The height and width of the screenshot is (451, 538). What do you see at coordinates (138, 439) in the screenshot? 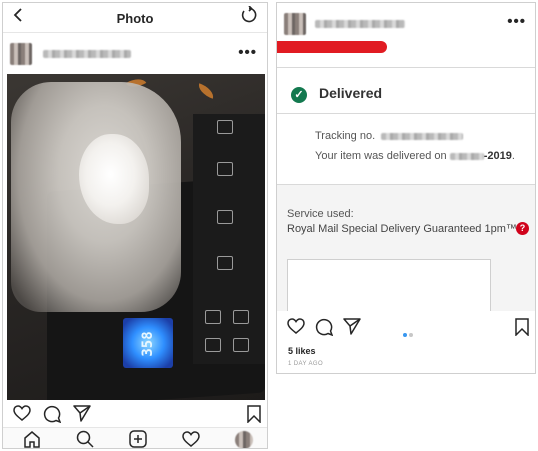
I see `add-post-icon` at bounding box center [138, 439].